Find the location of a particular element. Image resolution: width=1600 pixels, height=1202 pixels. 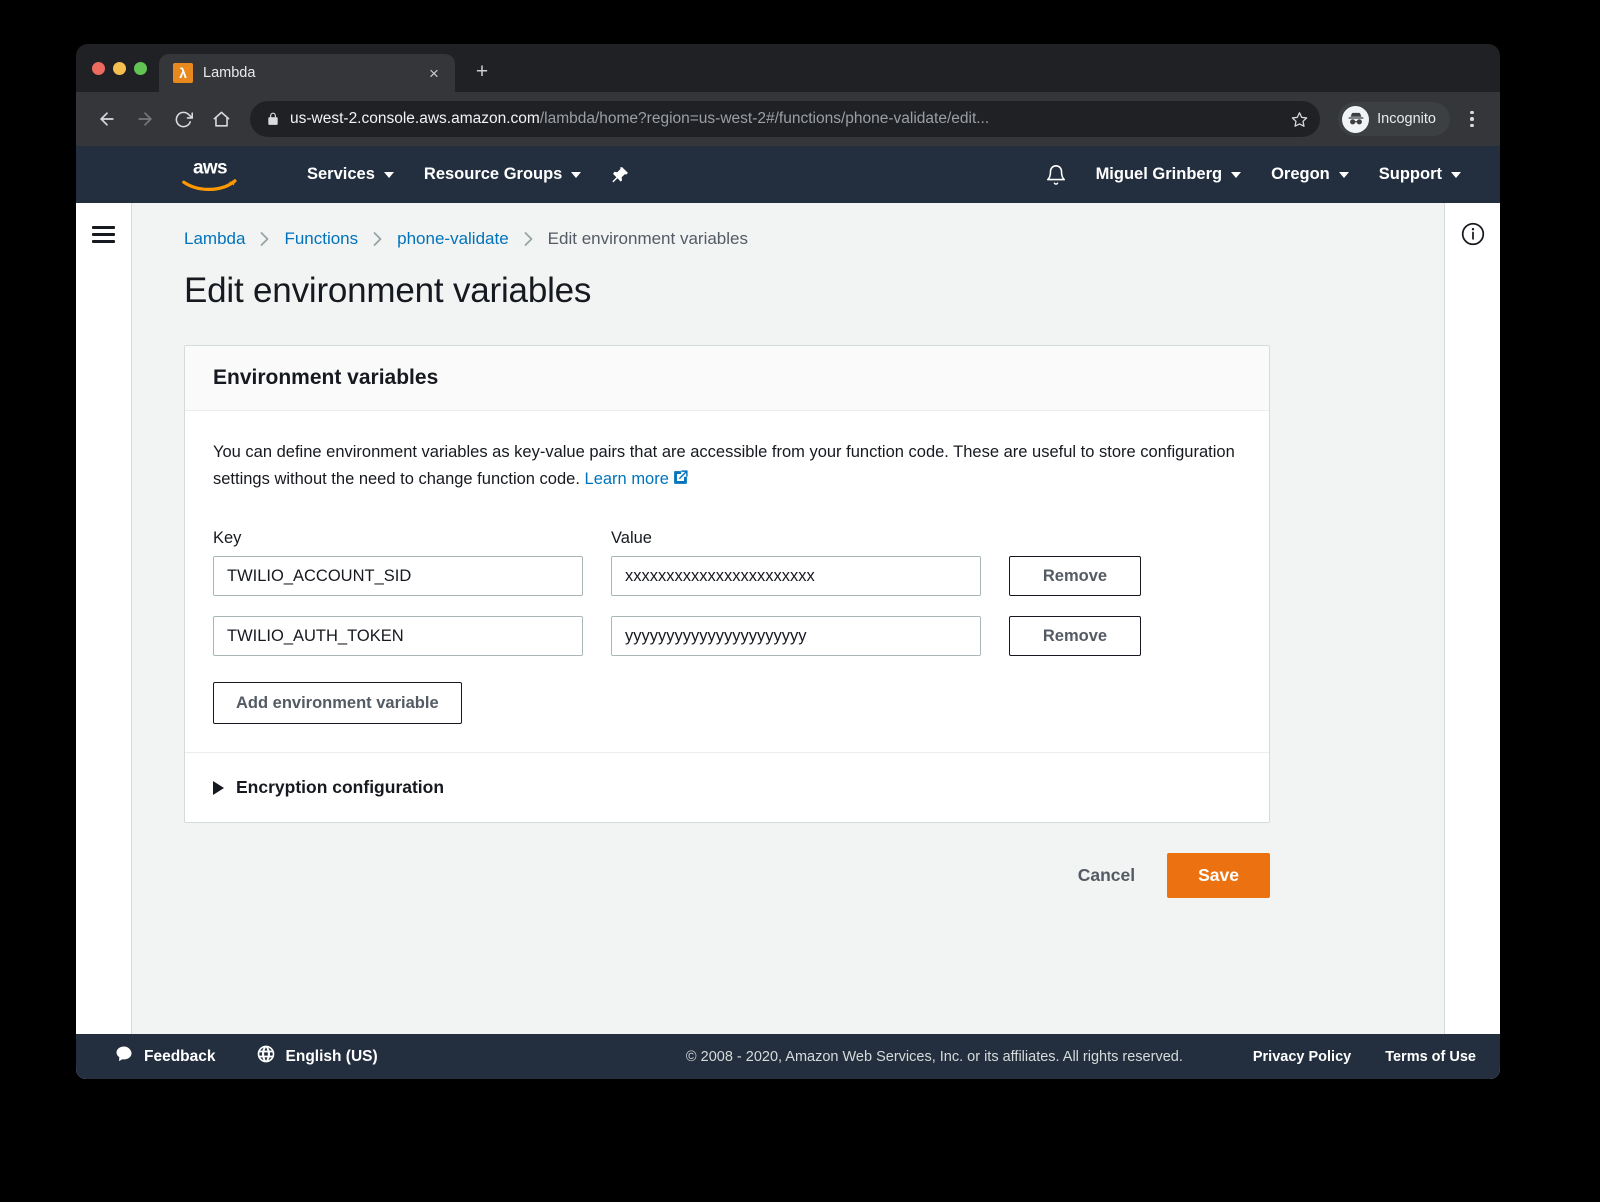

card-header: Environment variables is located at coordinates (727, 378).